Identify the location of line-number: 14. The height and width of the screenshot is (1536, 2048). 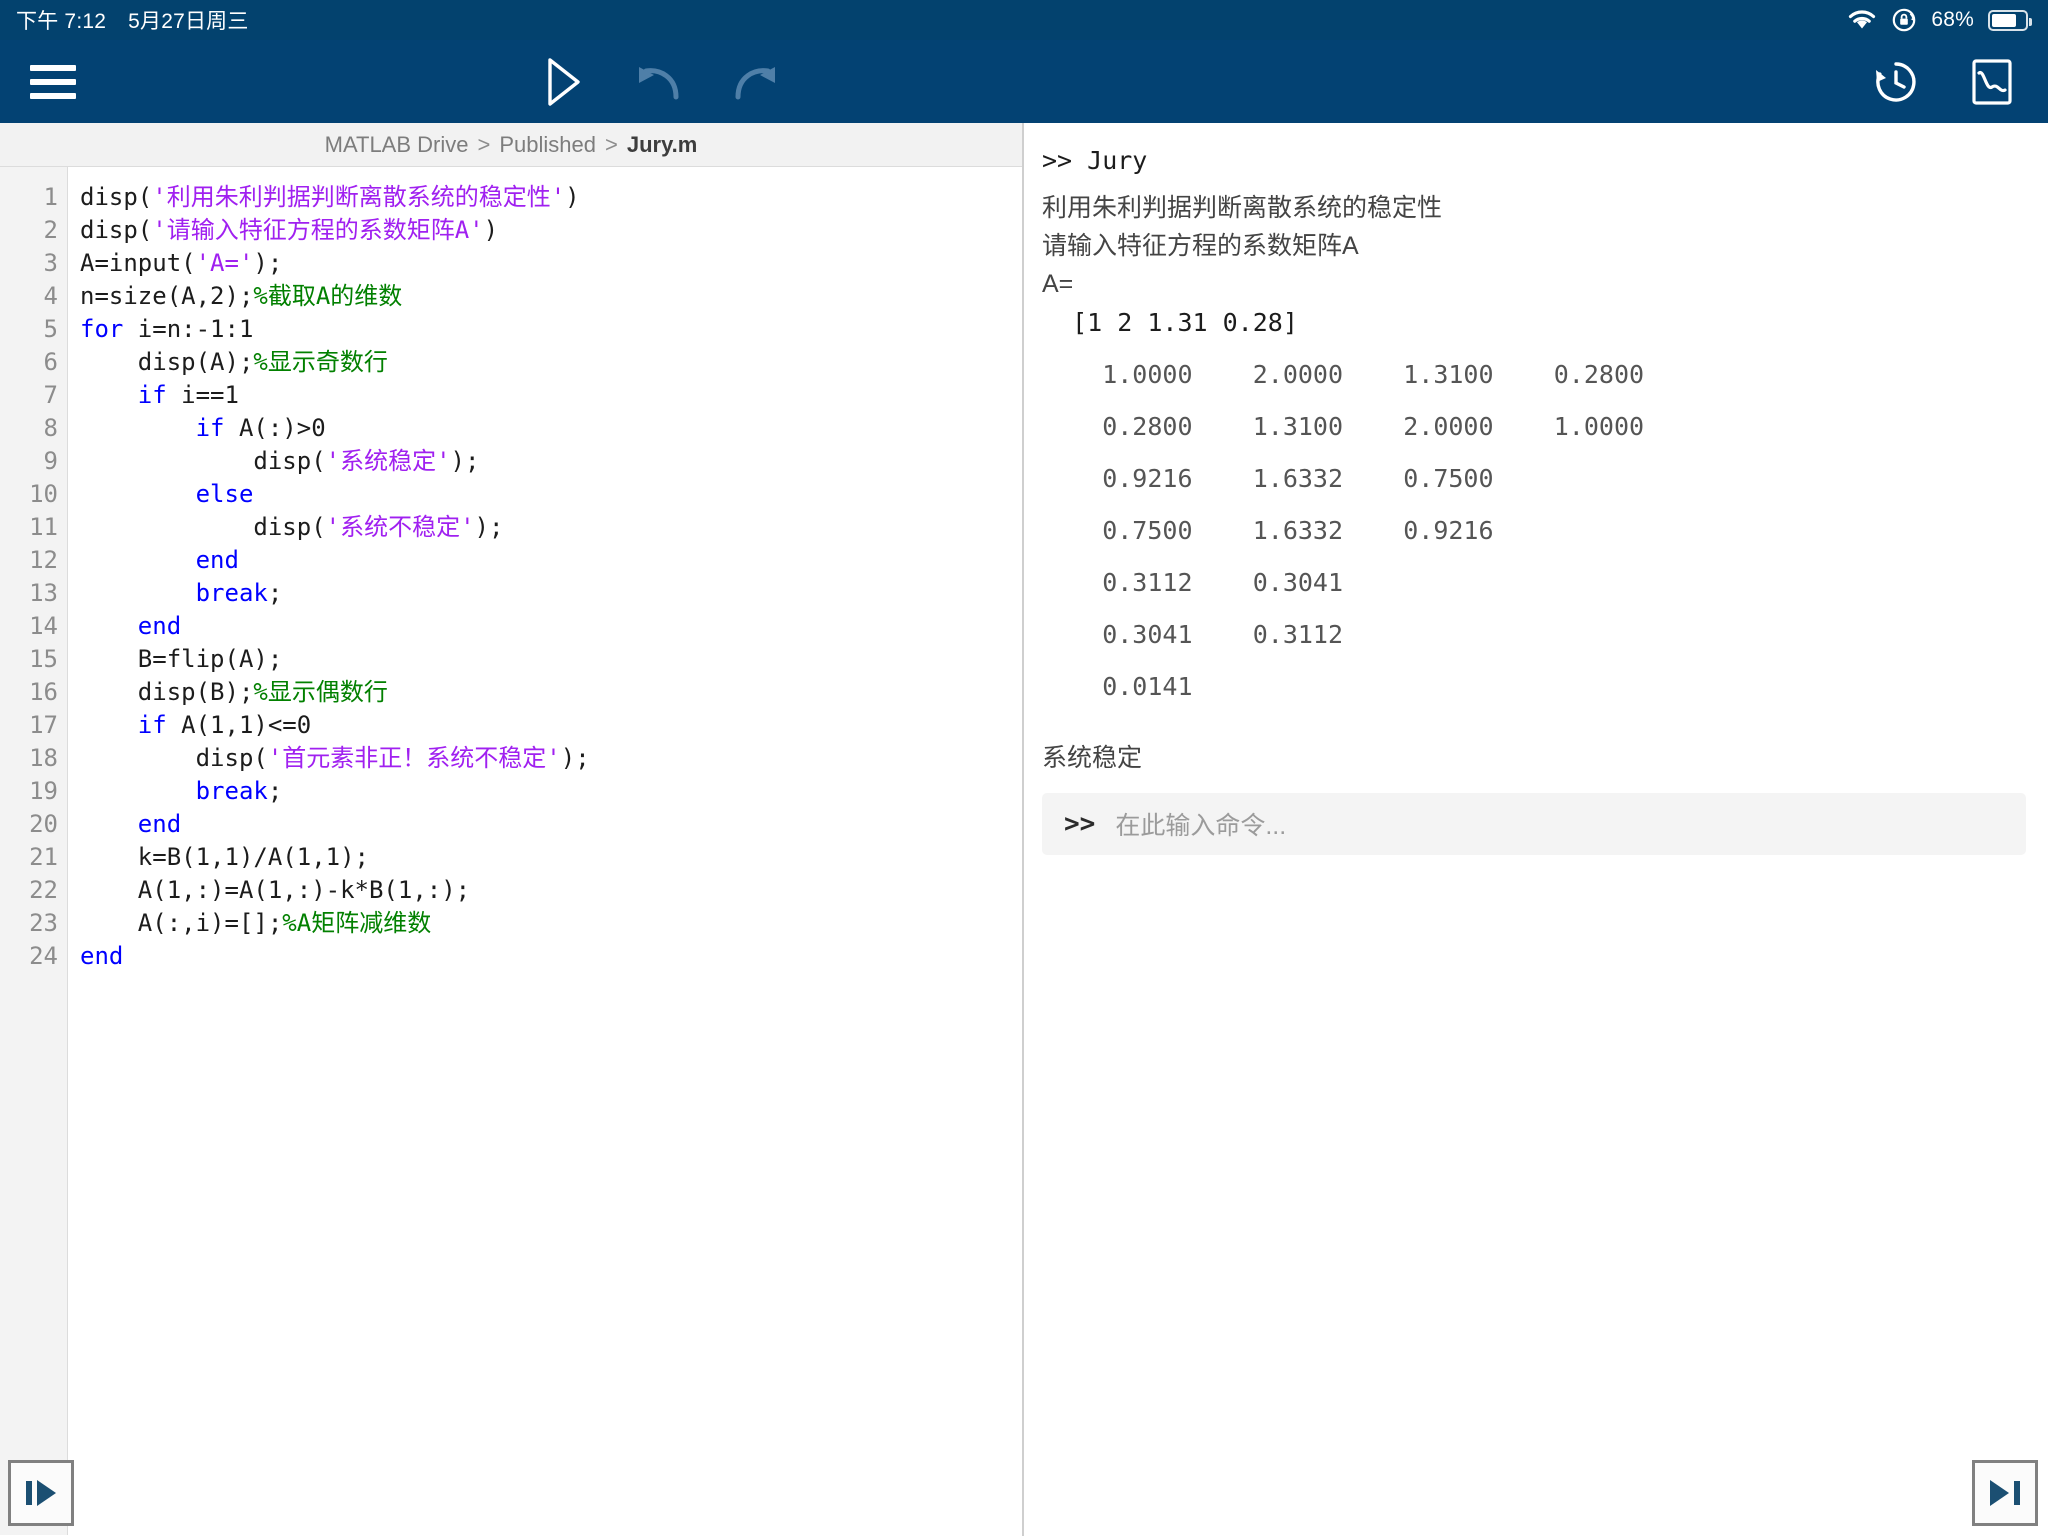
(43, 626).